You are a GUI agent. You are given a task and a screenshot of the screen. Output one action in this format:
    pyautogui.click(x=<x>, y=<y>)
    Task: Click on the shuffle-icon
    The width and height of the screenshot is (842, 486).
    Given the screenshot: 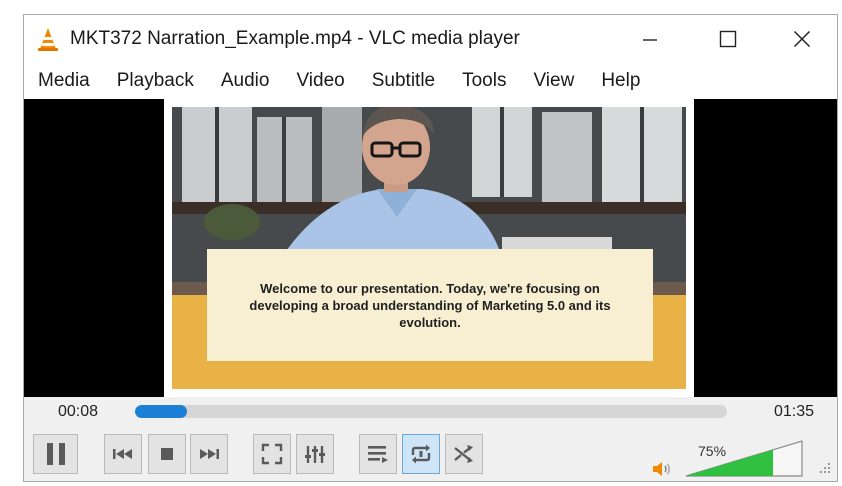 What is the action you would take?
    pyautogui.click(x=463, y=454)
    